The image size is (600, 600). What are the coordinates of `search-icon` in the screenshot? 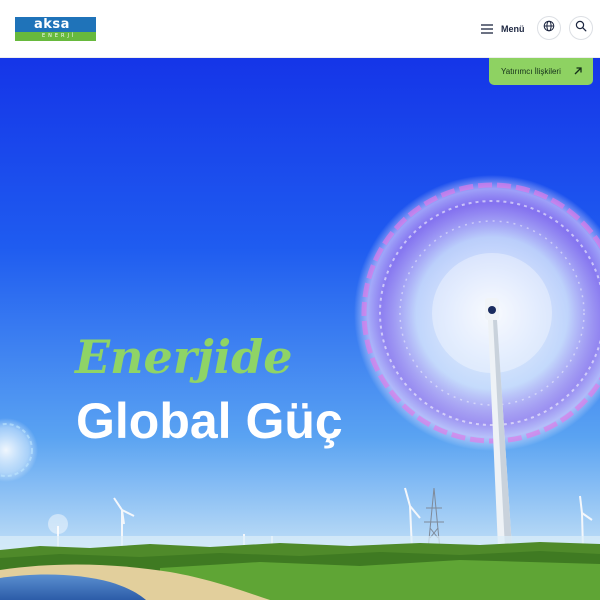 It's located at (581, 28).